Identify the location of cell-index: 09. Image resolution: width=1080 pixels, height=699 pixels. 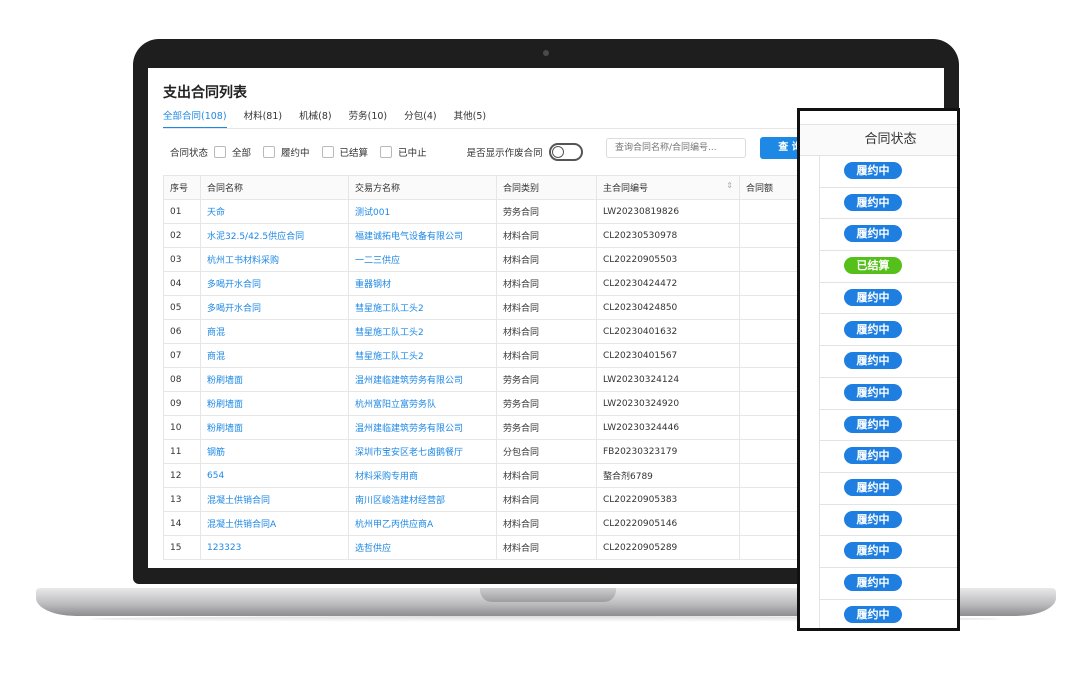
(182, 403).